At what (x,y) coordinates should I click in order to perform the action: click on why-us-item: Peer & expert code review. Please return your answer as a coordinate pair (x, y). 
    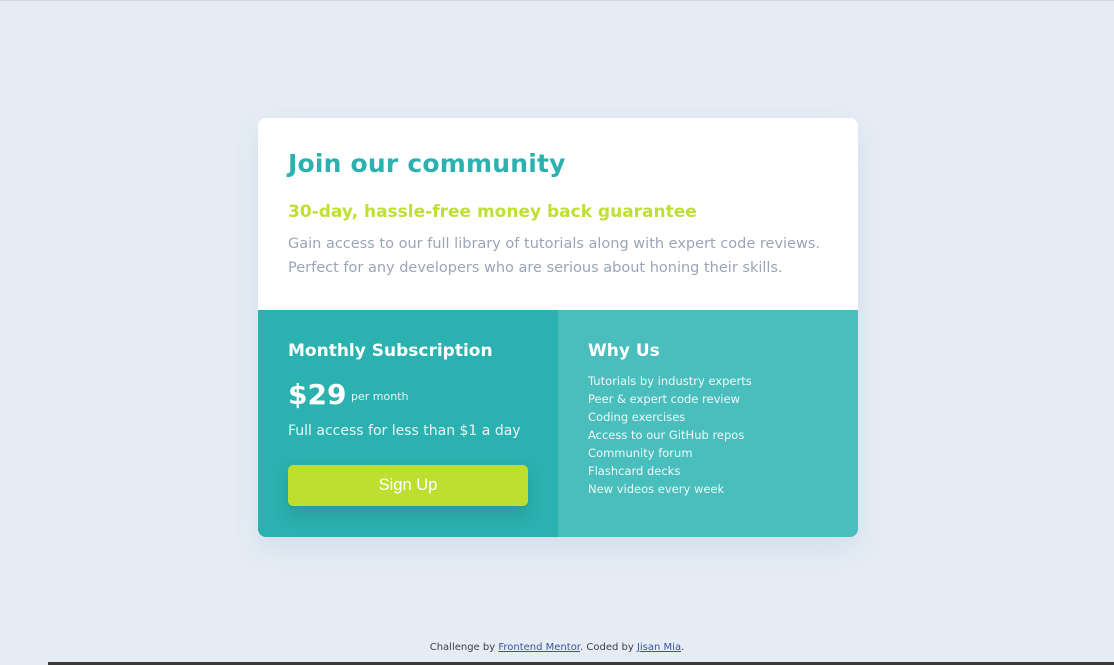
    Looking at the image, I should click on (664, 399).